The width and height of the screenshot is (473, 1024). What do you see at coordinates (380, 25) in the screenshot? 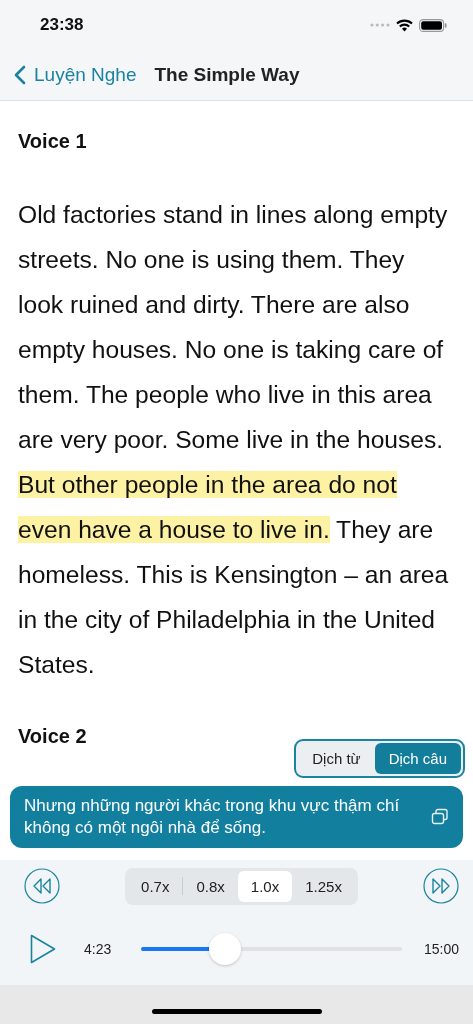
I see `signal-icon` at bounding box center [380, 25].